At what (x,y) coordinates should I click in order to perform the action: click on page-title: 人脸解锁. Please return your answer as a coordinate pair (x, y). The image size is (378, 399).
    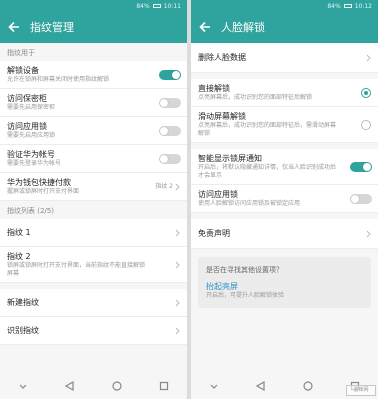
    Looking at the image, I should click on (243, 27).